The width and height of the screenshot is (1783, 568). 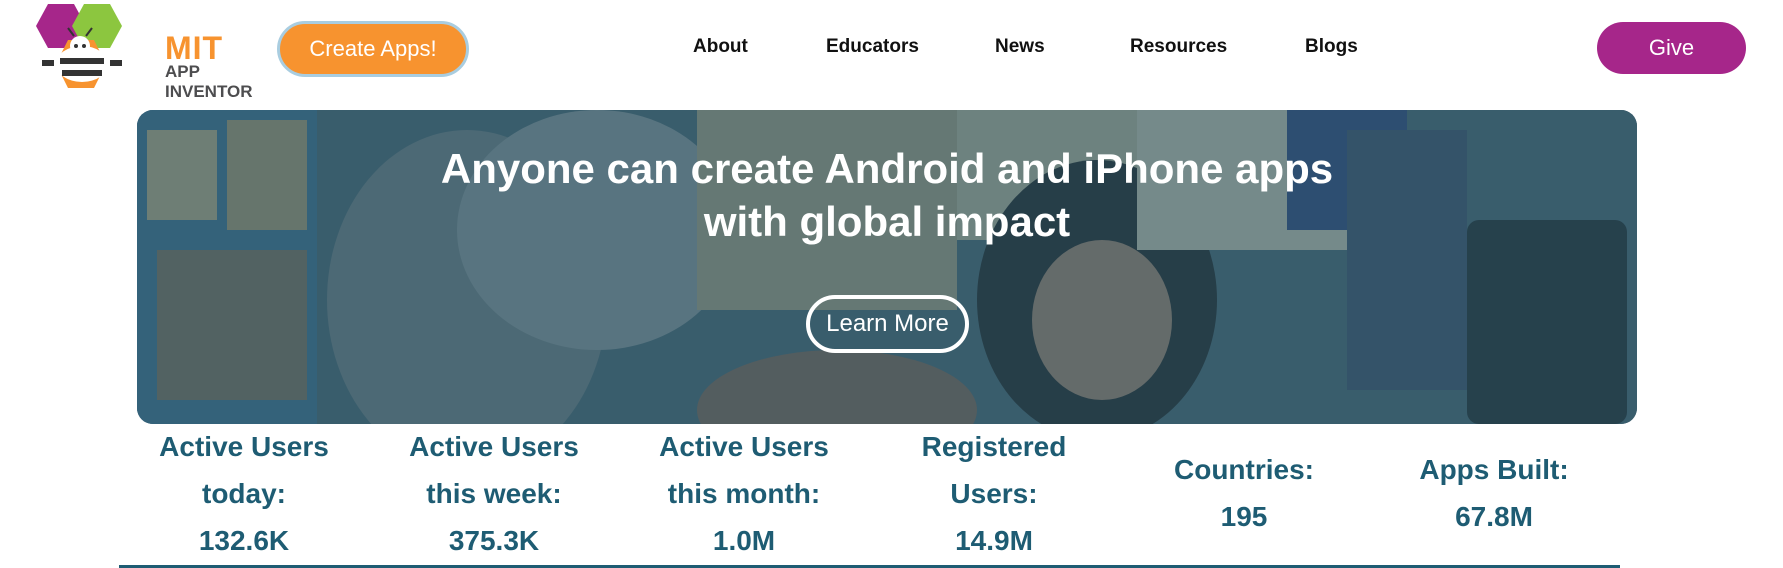 What do you see at coordinates (1494, 469) in the screenshot?
I see `stat-label-line-1: Apps Built:` at bounding box center [1494, 469].